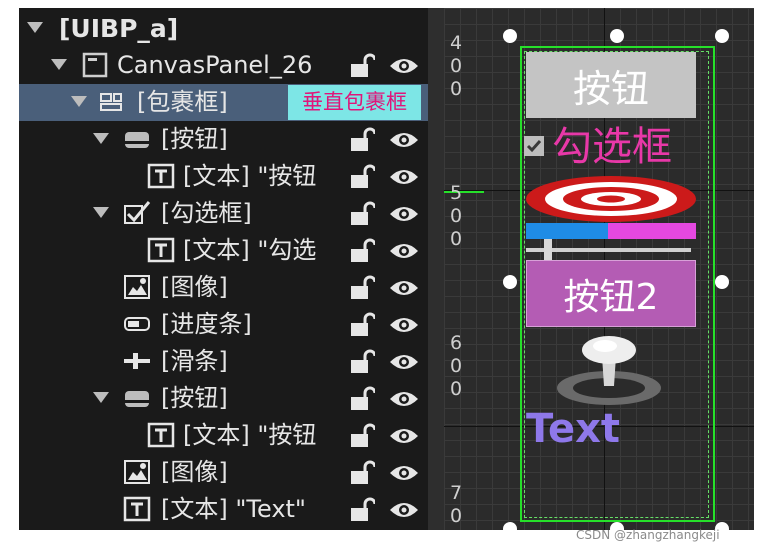  I want to click on tree-label: [包裹框], so click(182, 102).